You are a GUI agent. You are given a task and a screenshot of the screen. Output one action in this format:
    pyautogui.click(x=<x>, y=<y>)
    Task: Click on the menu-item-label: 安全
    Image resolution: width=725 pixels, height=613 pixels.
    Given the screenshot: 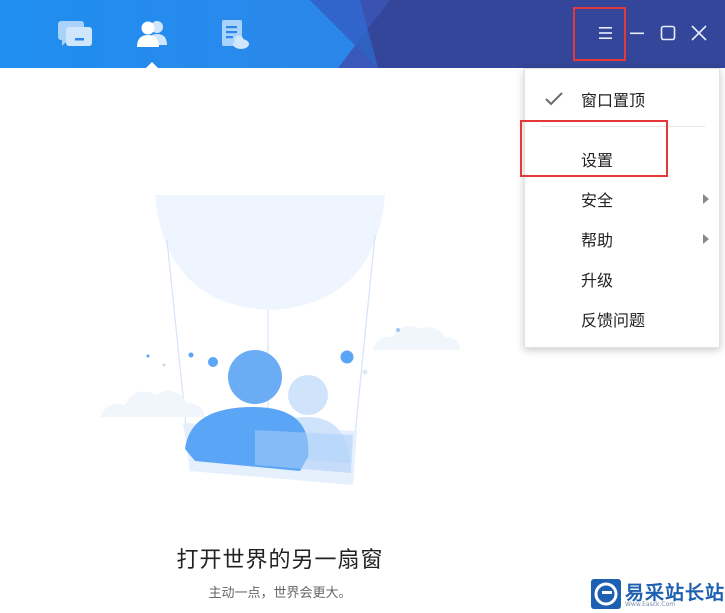 What is the action you would take?
    pyautogui.click(x=597, y=200)
    